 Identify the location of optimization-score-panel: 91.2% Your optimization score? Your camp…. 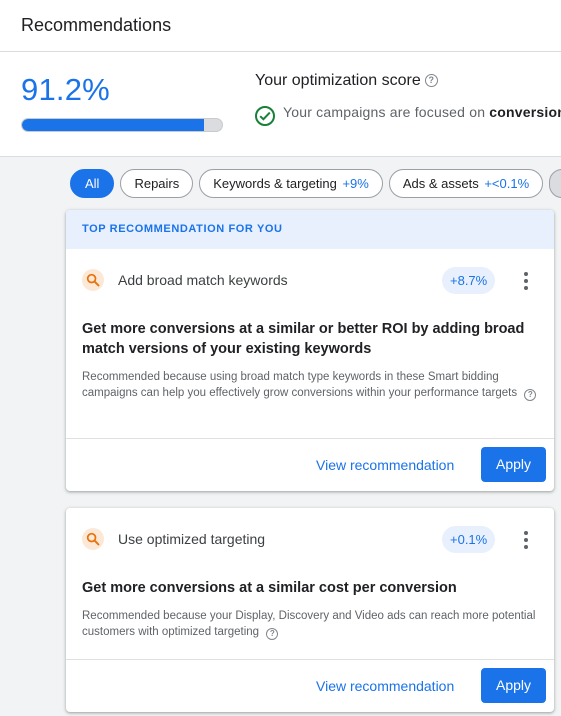
(280, 104).